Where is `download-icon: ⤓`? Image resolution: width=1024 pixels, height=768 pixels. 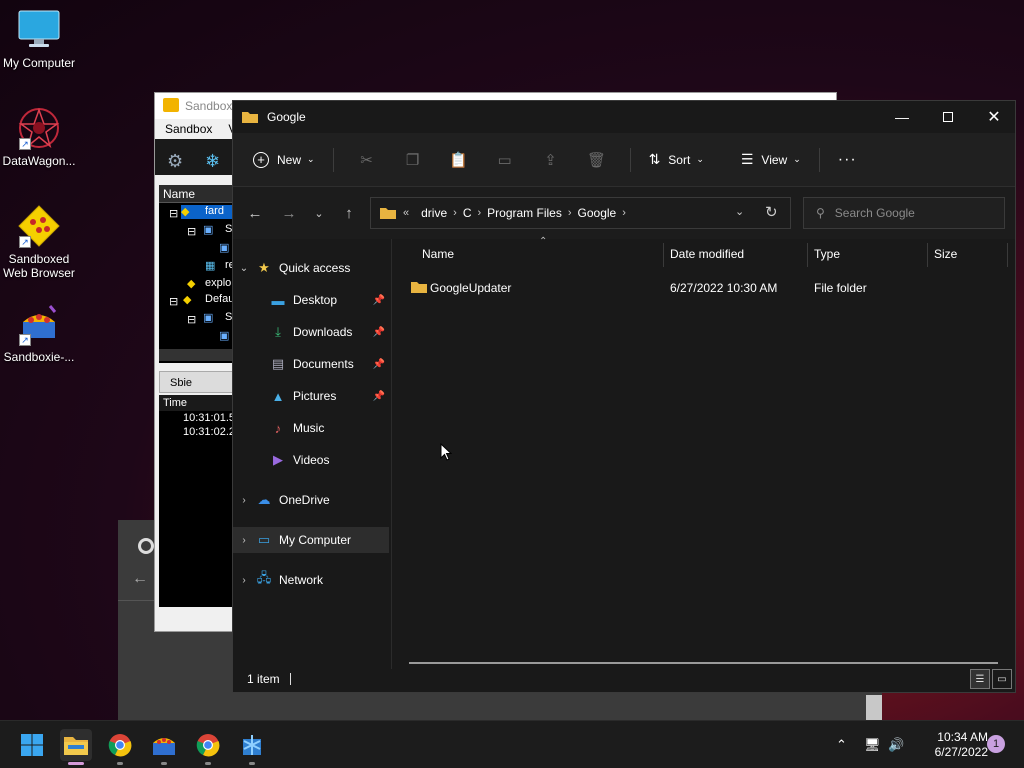
download-icon: ⤓ is located at coordinates (278, 331).